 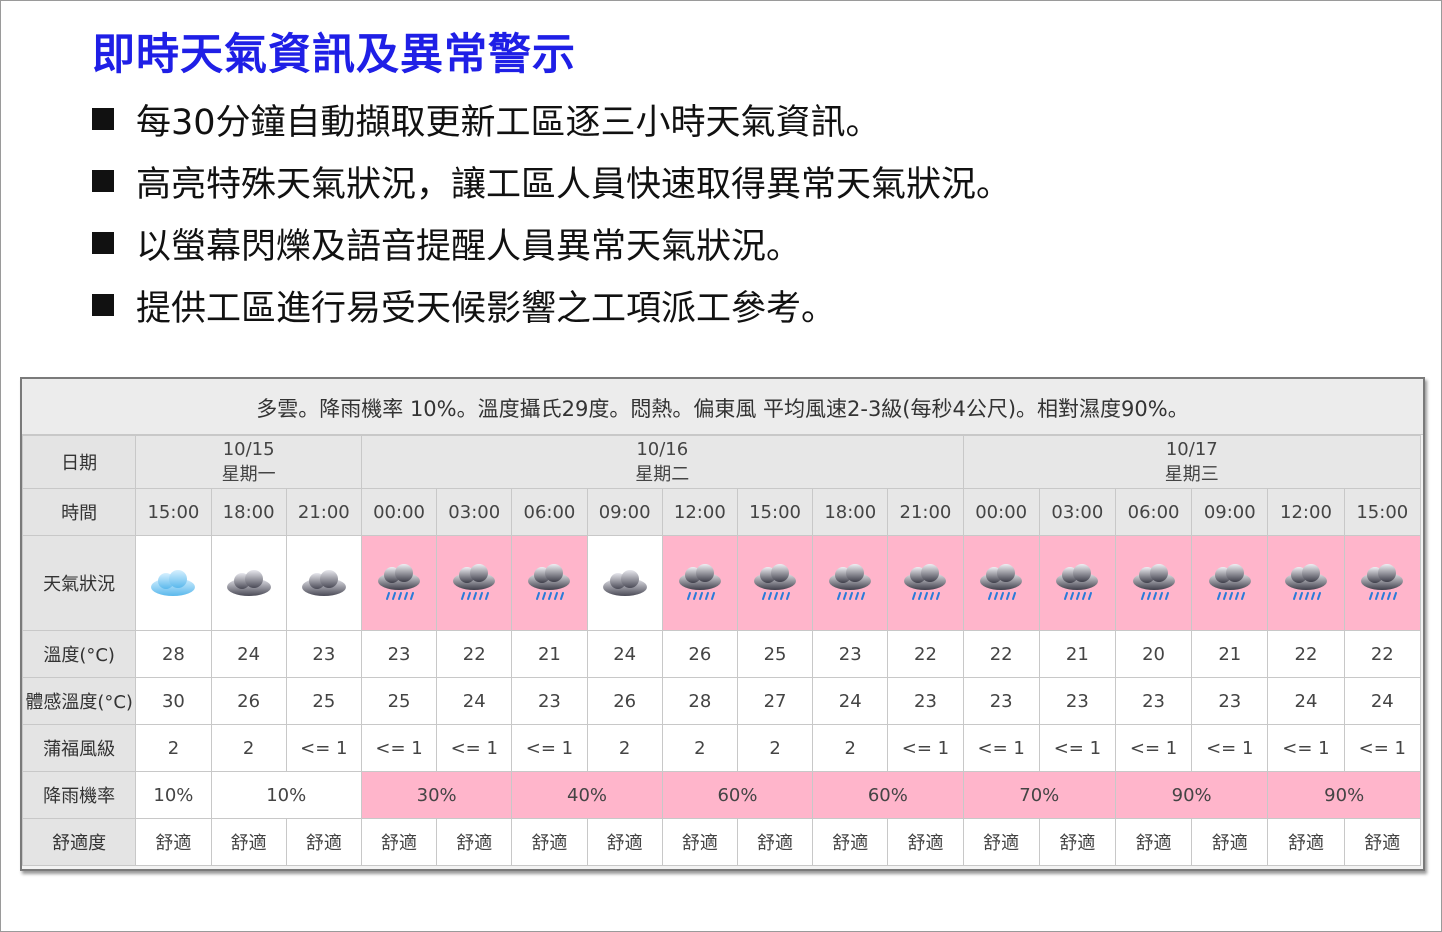 I want to click on date-header-cell: 10/17 星期三, so click(x=1192, y=462).